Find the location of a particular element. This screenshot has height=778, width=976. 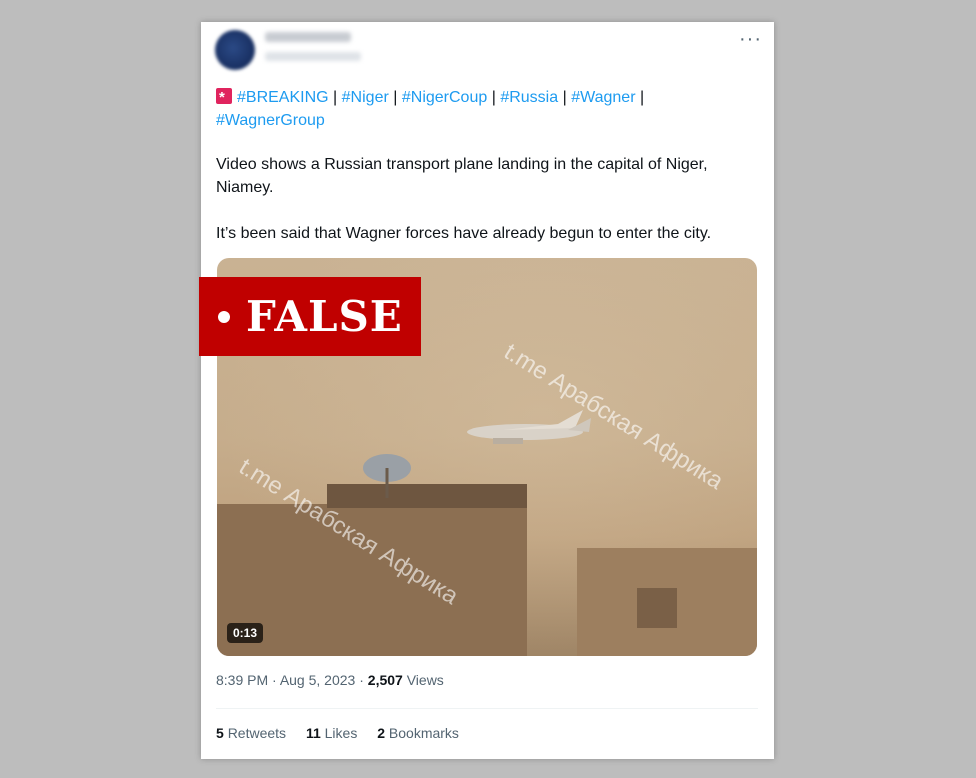

video-duration: 0:13 is located at coordinates (245, 633).